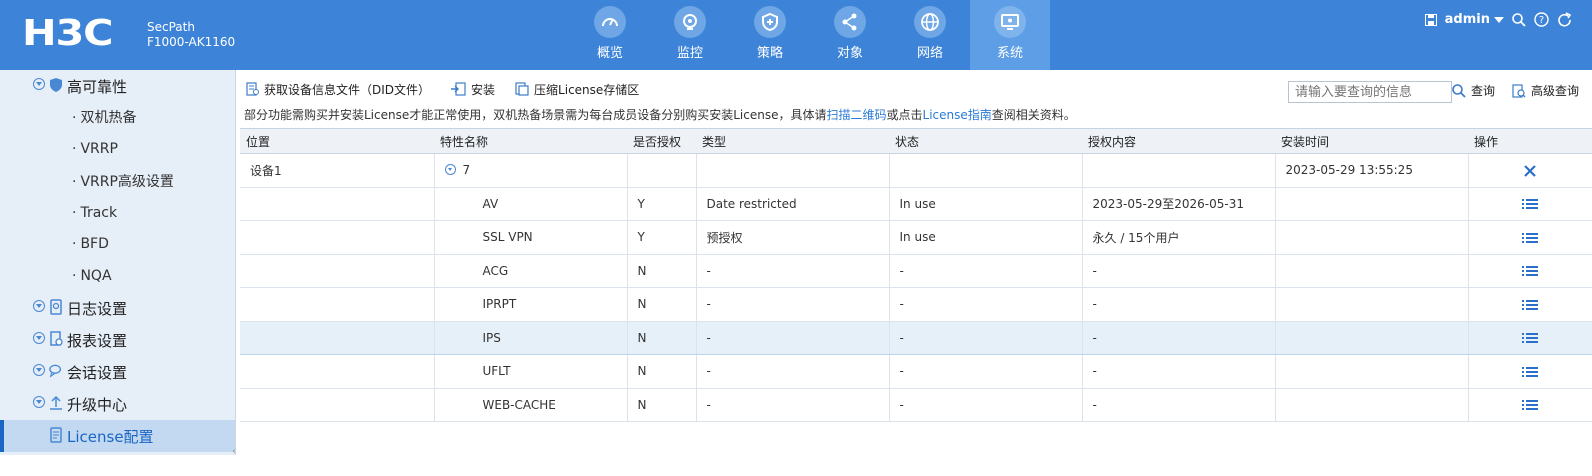 Image resolution: width=1592 pixels, height=476 pixels. I want to click on col-install-time: 安装时间, so click(1371, 141).